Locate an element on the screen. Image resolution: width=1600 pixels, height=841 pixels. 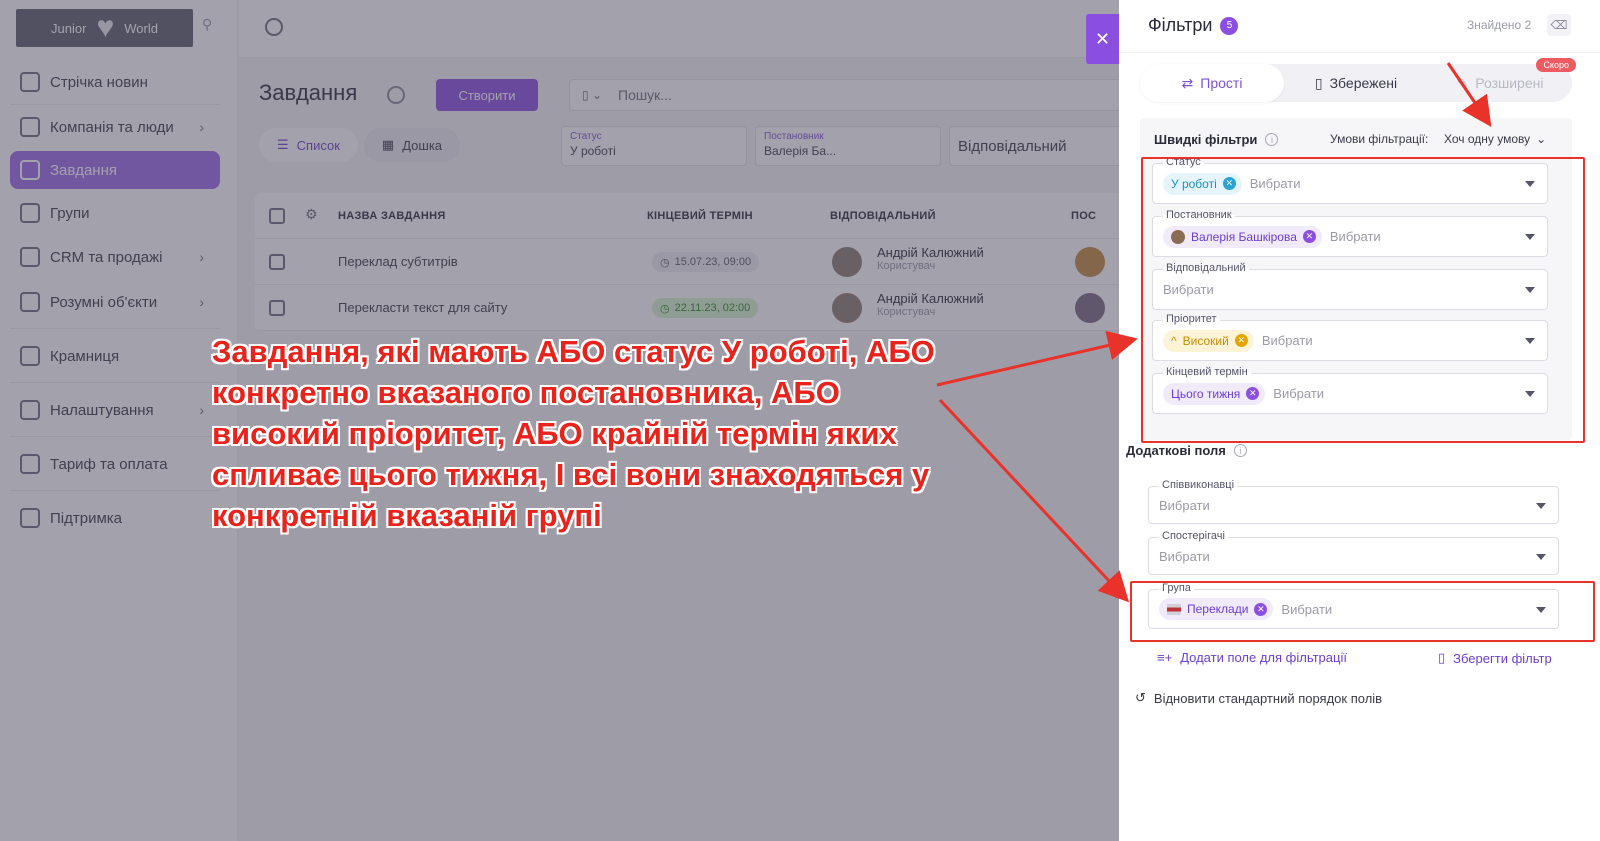
arrow-to-condition is located at coordinates (1469, 94).